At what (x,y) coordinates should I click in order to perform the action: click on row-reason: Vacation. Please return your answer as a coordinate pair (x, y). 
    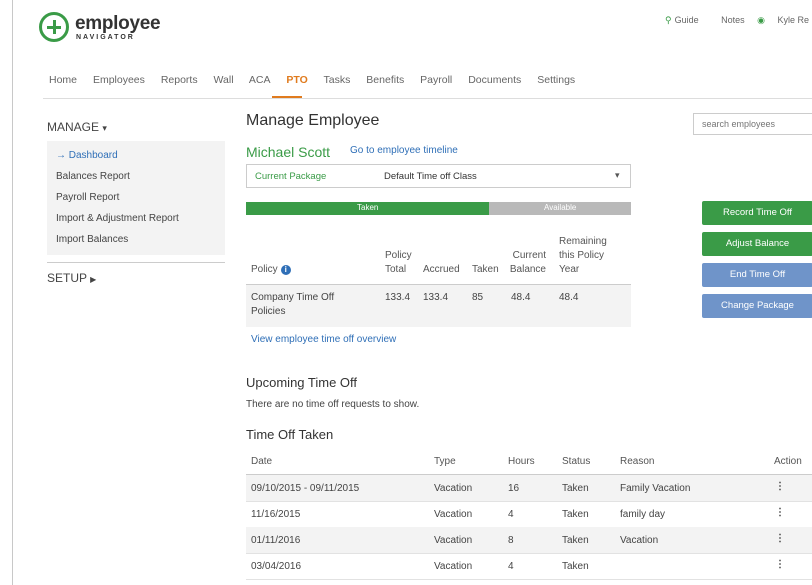
    Looking at the image, I should click on (639, 540).